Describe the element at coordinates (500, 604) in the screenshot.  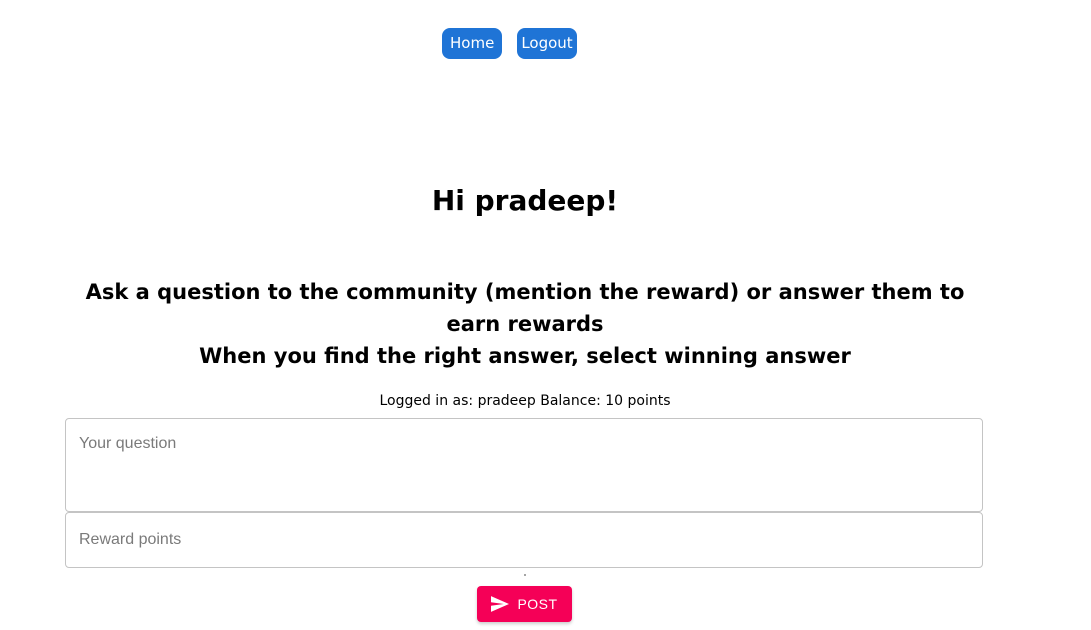
I see `send-icon` at that location.